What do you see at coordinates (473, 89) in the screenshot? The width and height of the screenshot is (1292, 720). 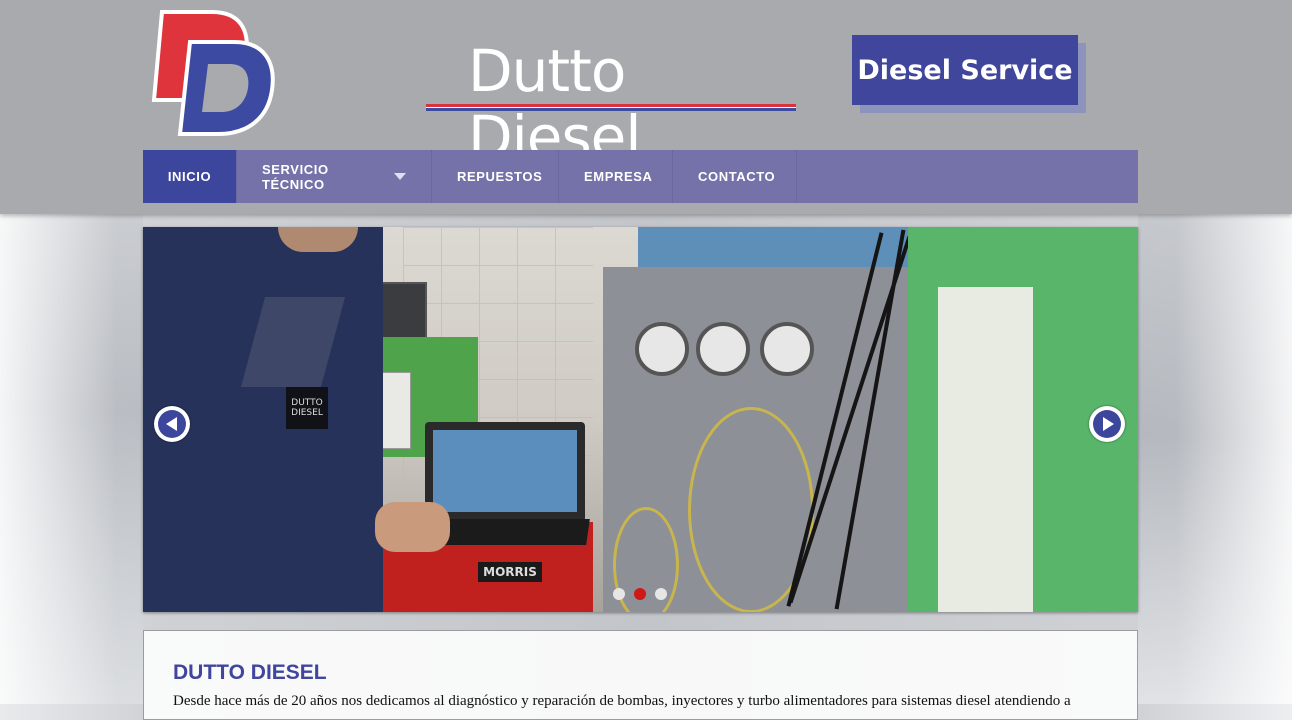 I see `logo: Dutto Diesel` at bounding box center [473, 89].